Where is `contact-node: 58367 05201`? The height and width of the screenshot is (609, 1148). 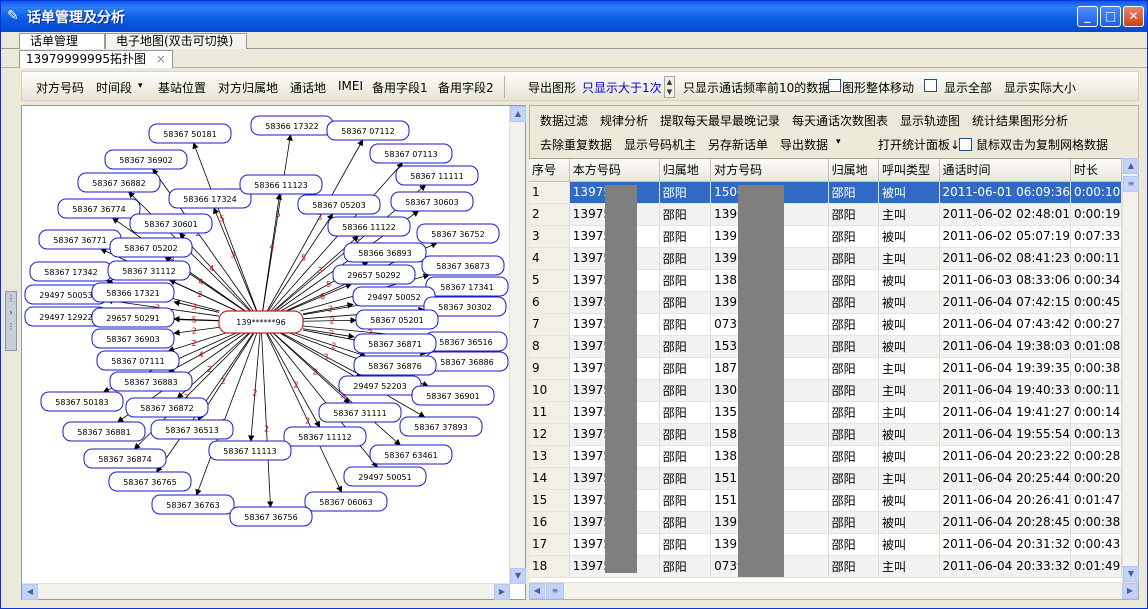
contact-node: 58367 05201 is located at coordinates (397, 319).